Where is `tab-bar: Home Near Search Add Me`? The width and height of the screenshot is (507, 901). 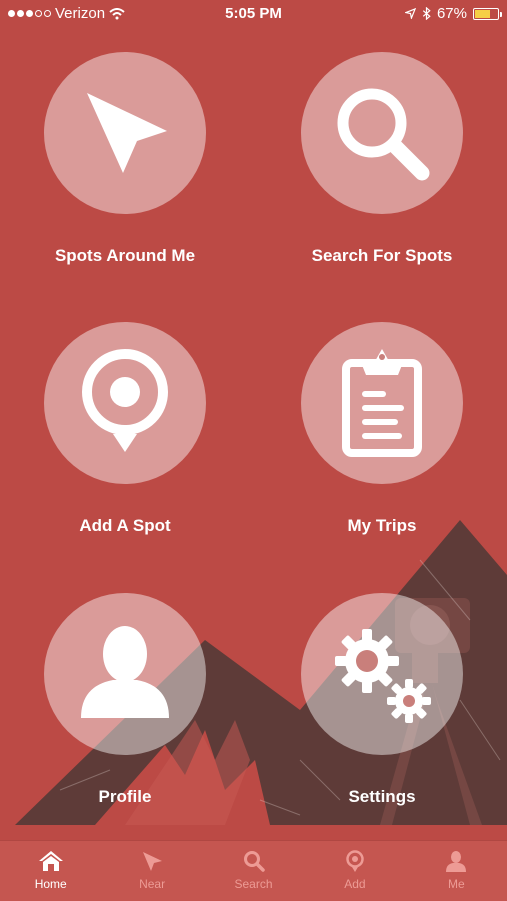
tab-bar: Home Near Search Add Me is located at coordinates (253, 870).